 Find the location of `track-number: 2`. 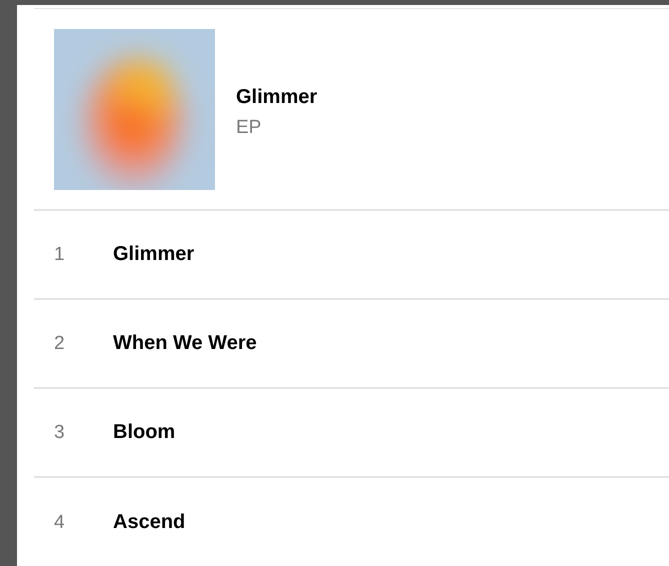

track-number: 2 is located at coordinates (59, 343).